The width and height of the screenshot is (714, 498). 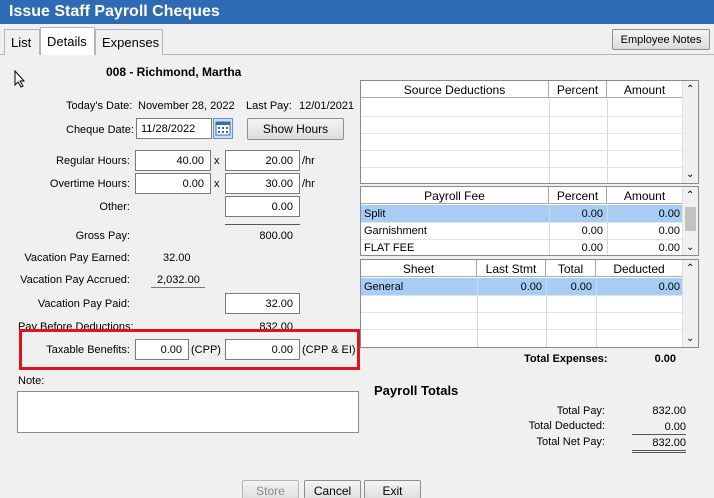 I want to click on other-label: Other:, so click(x=114, y=207).